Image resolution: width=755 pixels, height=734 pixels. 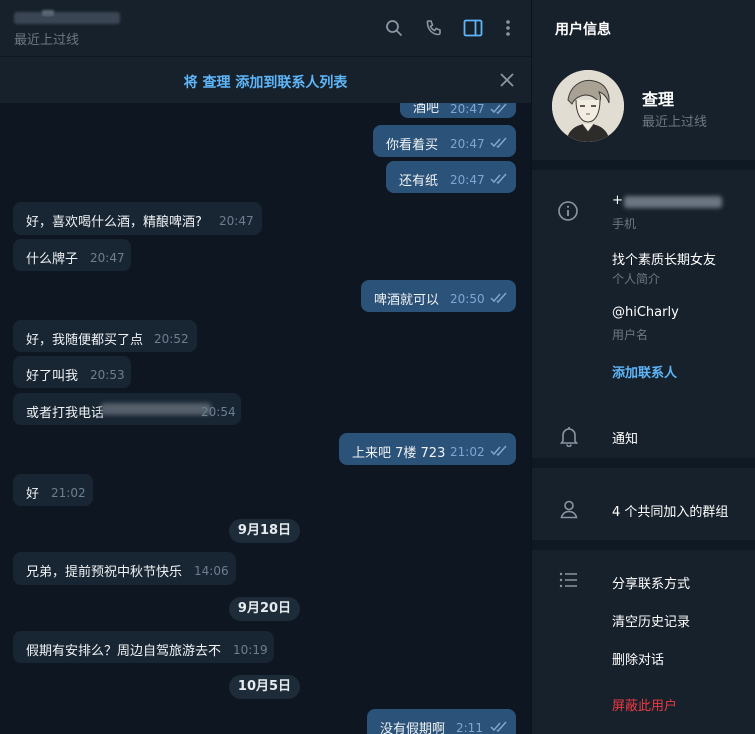 What do you see at coordinates (171, 339) in the screenshot?
I see `message-time: 20:52` at bounding box center [171, 339].